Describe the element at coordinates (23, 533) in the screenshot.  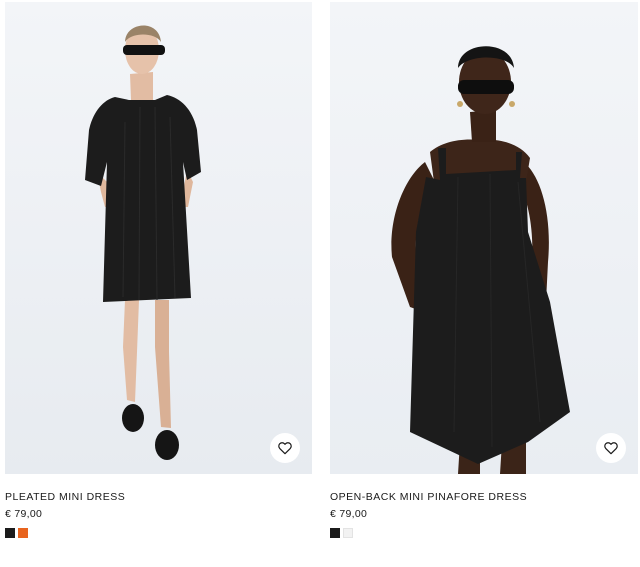
I see `color-swatch-orange` at that location.